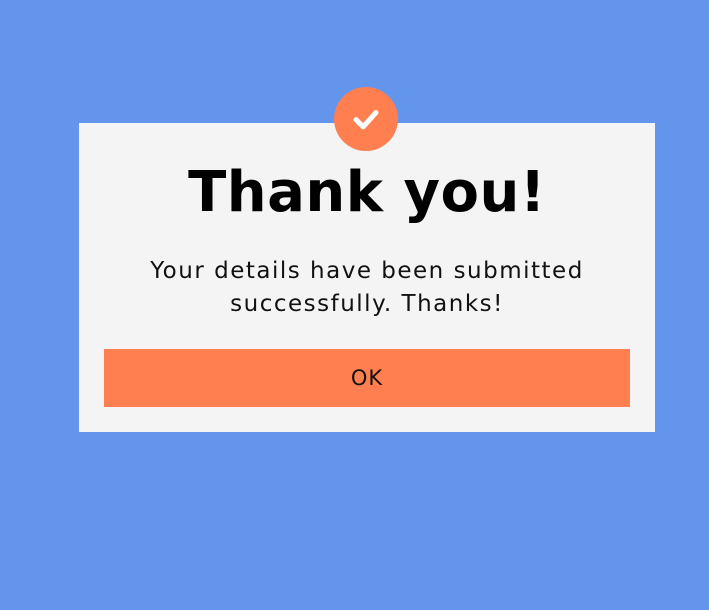 Image resolution: width=709 pixels, height=610 pixels. What do you see at coordinates (367, 192) in the screenshot?
I see `dialog-title: Thank you!` at bounding box center [367, 192].